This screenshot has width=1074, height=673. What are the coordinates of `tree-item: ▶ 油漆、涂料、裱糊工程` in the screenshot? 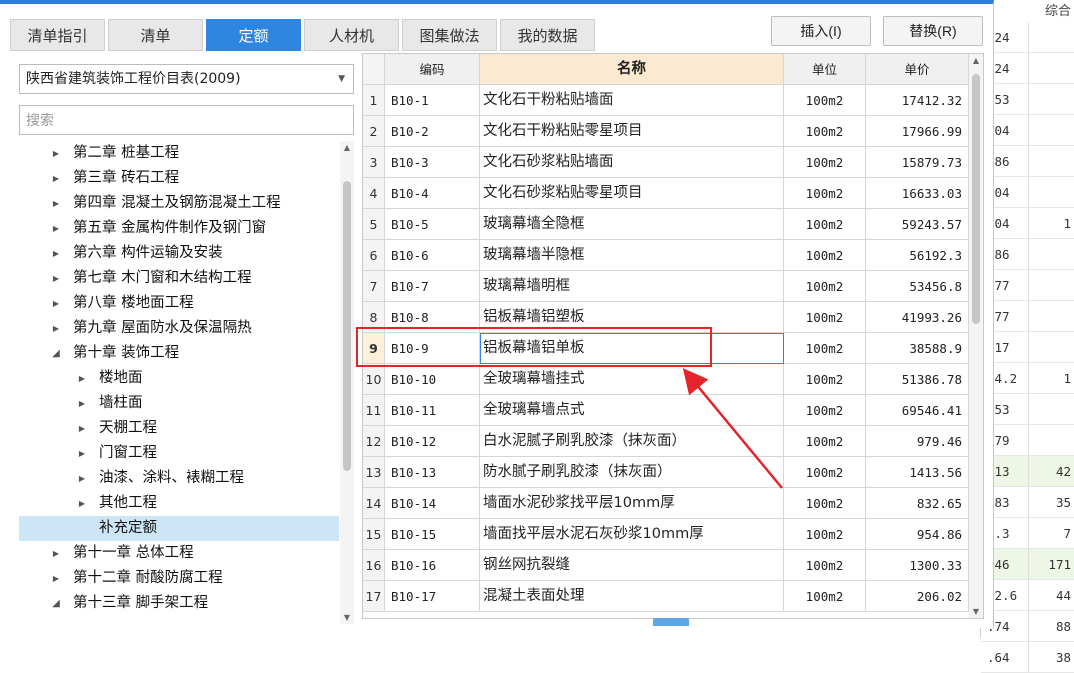 It's located at (179, 478).